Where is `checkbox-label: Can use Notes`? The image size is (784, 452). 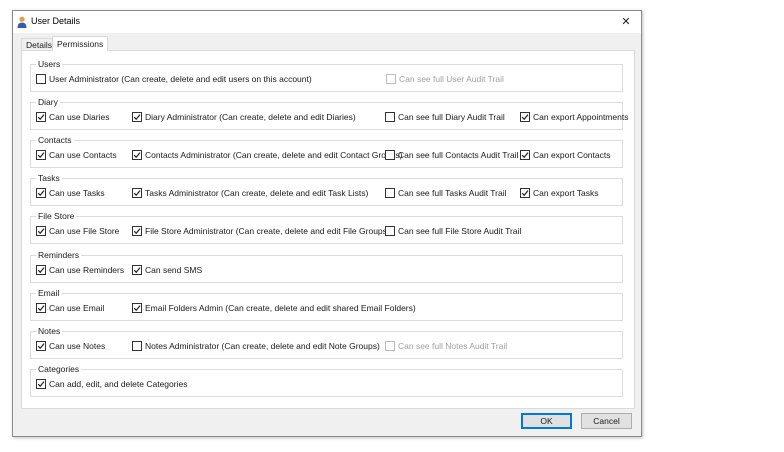 checkbox-label: Can use Notes is located at coordinates (77, 346).